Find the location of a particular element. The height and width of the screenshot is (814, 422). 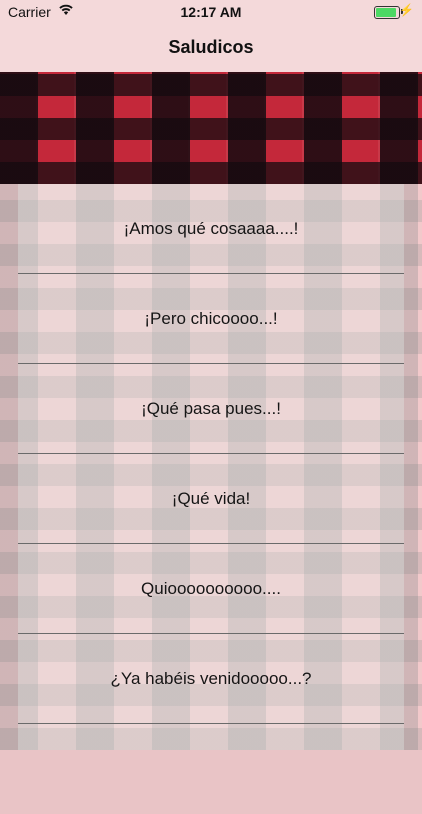

status-bar: Carrier 12:17 AM ⚡ is located at coordinates (211, 12).